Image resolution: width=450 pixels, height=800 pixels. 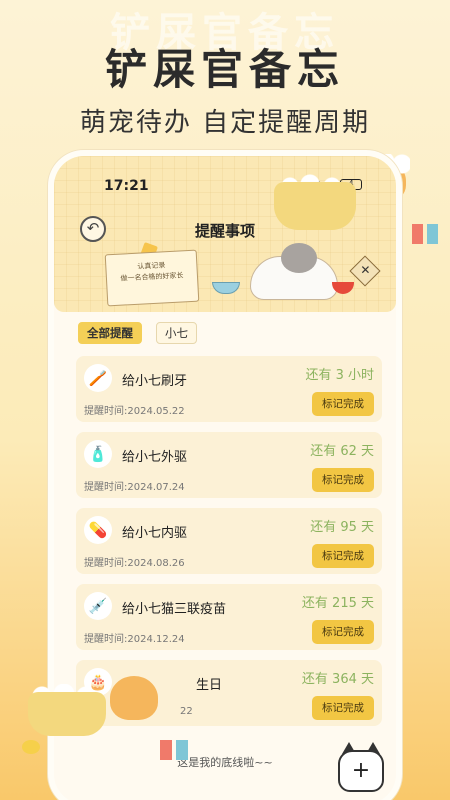 I want to click on reminder-remaining: 还有 95 天, so click(x=342, y=527).